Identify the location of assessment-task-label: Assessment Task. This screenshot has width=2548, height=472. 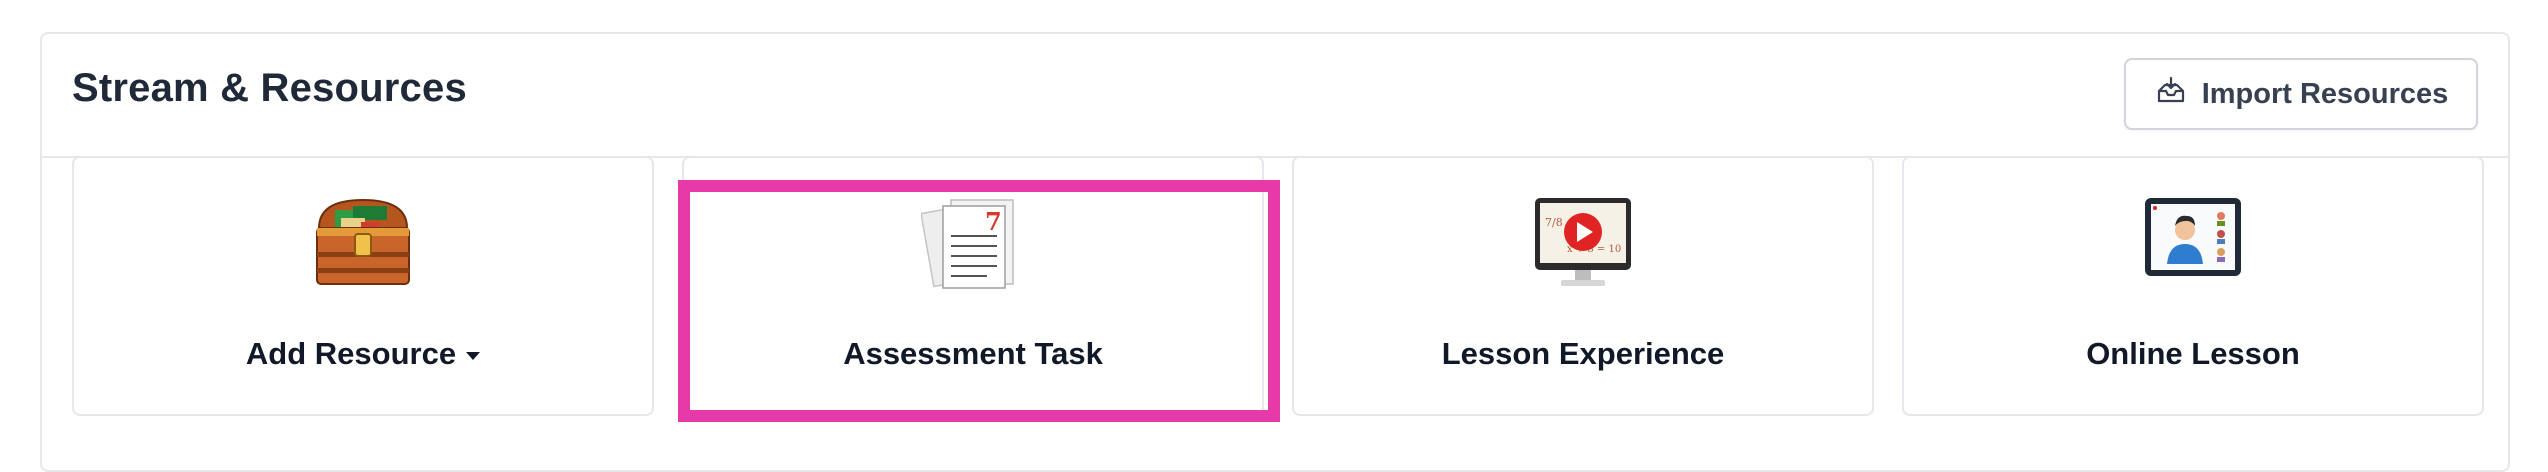
(973, 353).